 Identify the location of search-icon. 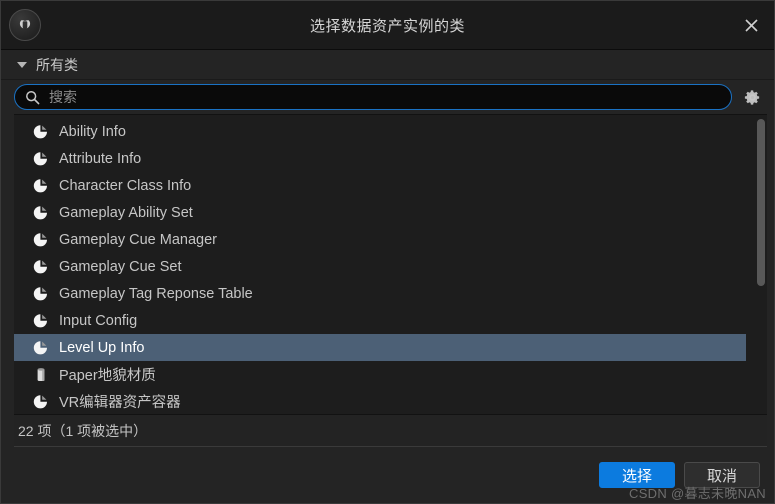
(32, 97).